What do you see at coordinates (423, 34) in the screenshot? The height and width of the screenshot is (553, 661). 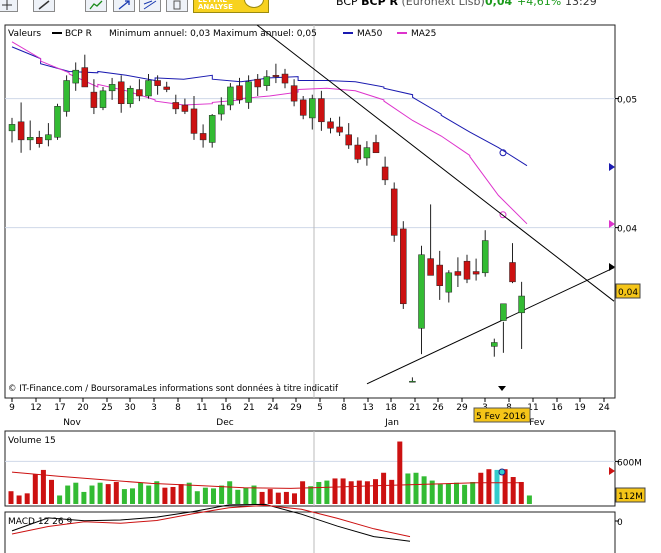 I see `legend-ma25-label: MA25` at bounding box center [423, 34].